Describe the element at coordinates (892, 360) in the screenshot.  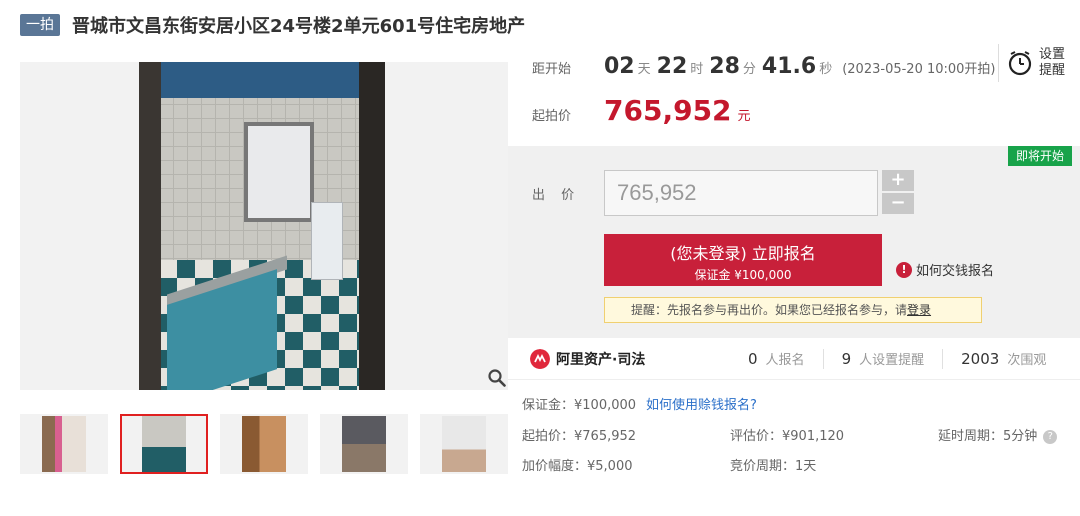
I see `reminders-label: 人设置提醒` at that location.